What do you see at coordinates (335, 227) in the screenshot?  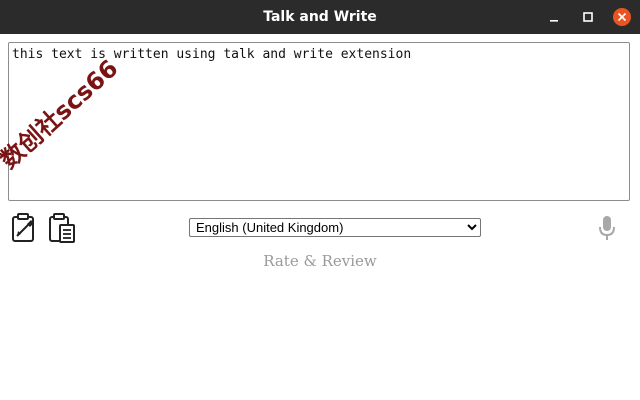 I see `language-select: English (United Kingdom)` at bounding box center [335, 227].